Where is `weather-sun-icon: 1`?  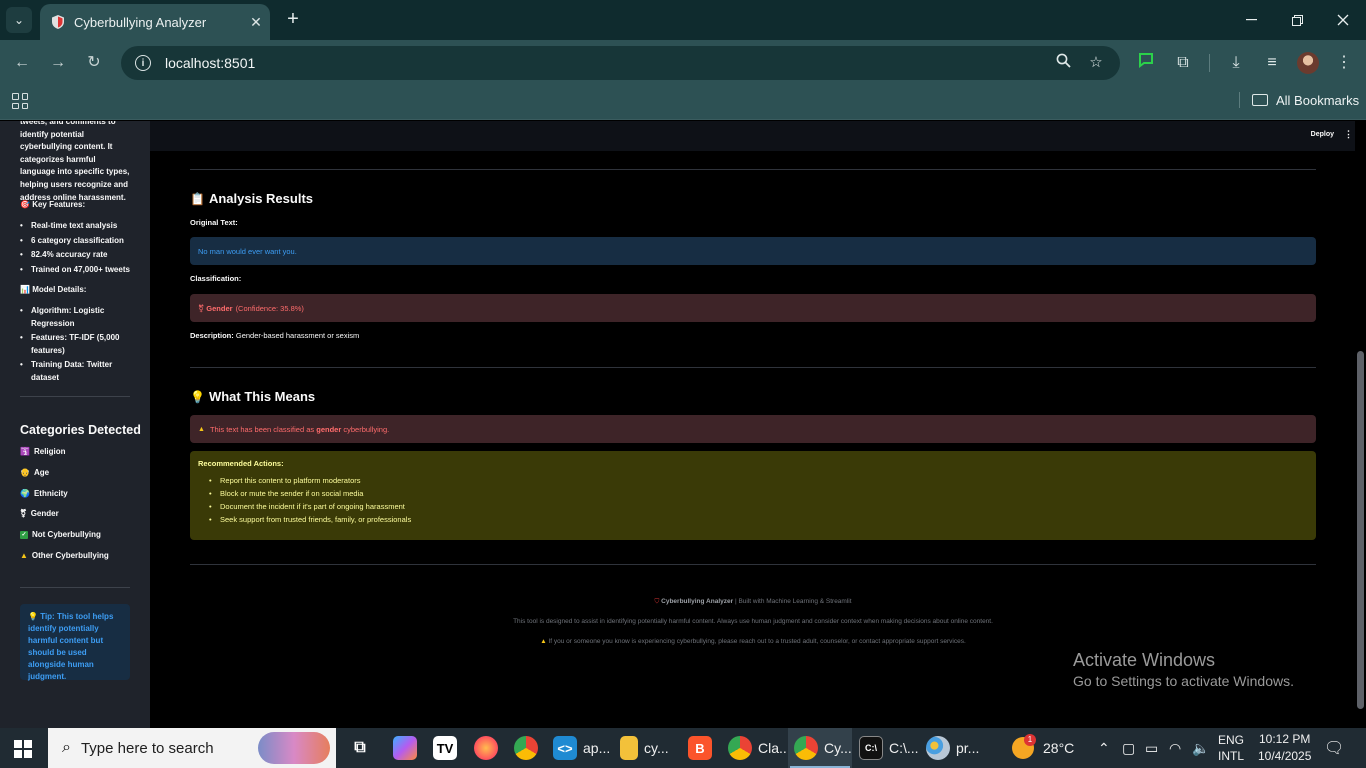
weather-sun-icon: 1 is located at coordinates (1024, 746).